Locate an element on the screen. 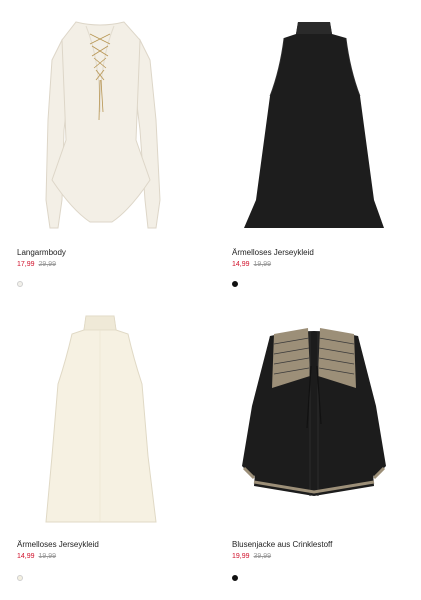 This screenshot has width=421, height=600. original-price: 39,99 is located at coordinates (262, 556).